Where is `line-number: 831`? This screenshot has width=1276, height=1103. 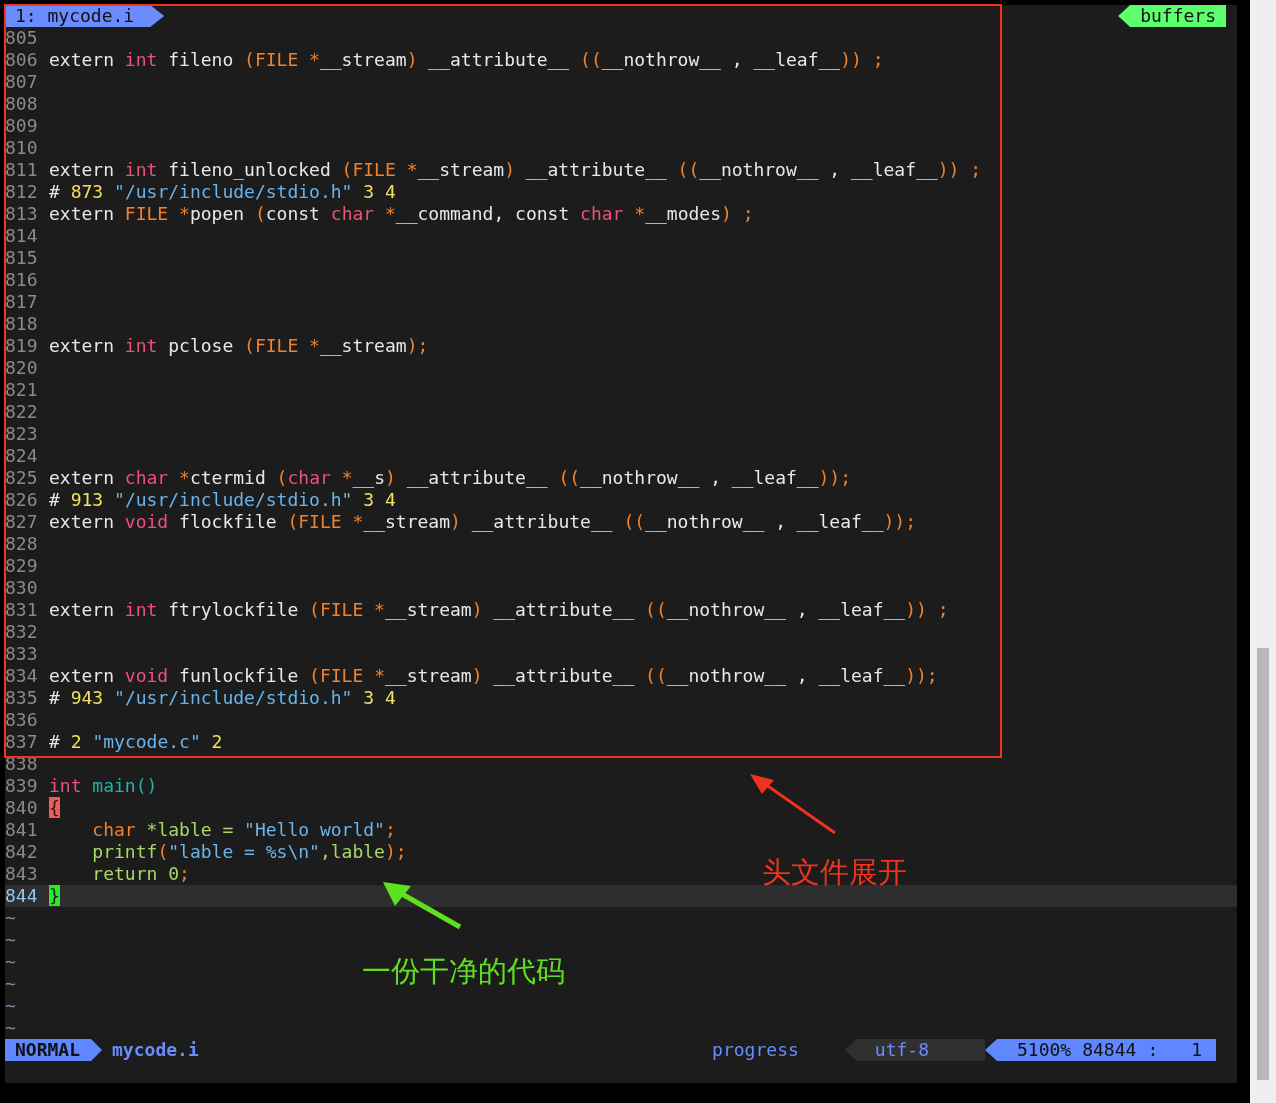 line-number: 831 is located at coordinates (21, 610).